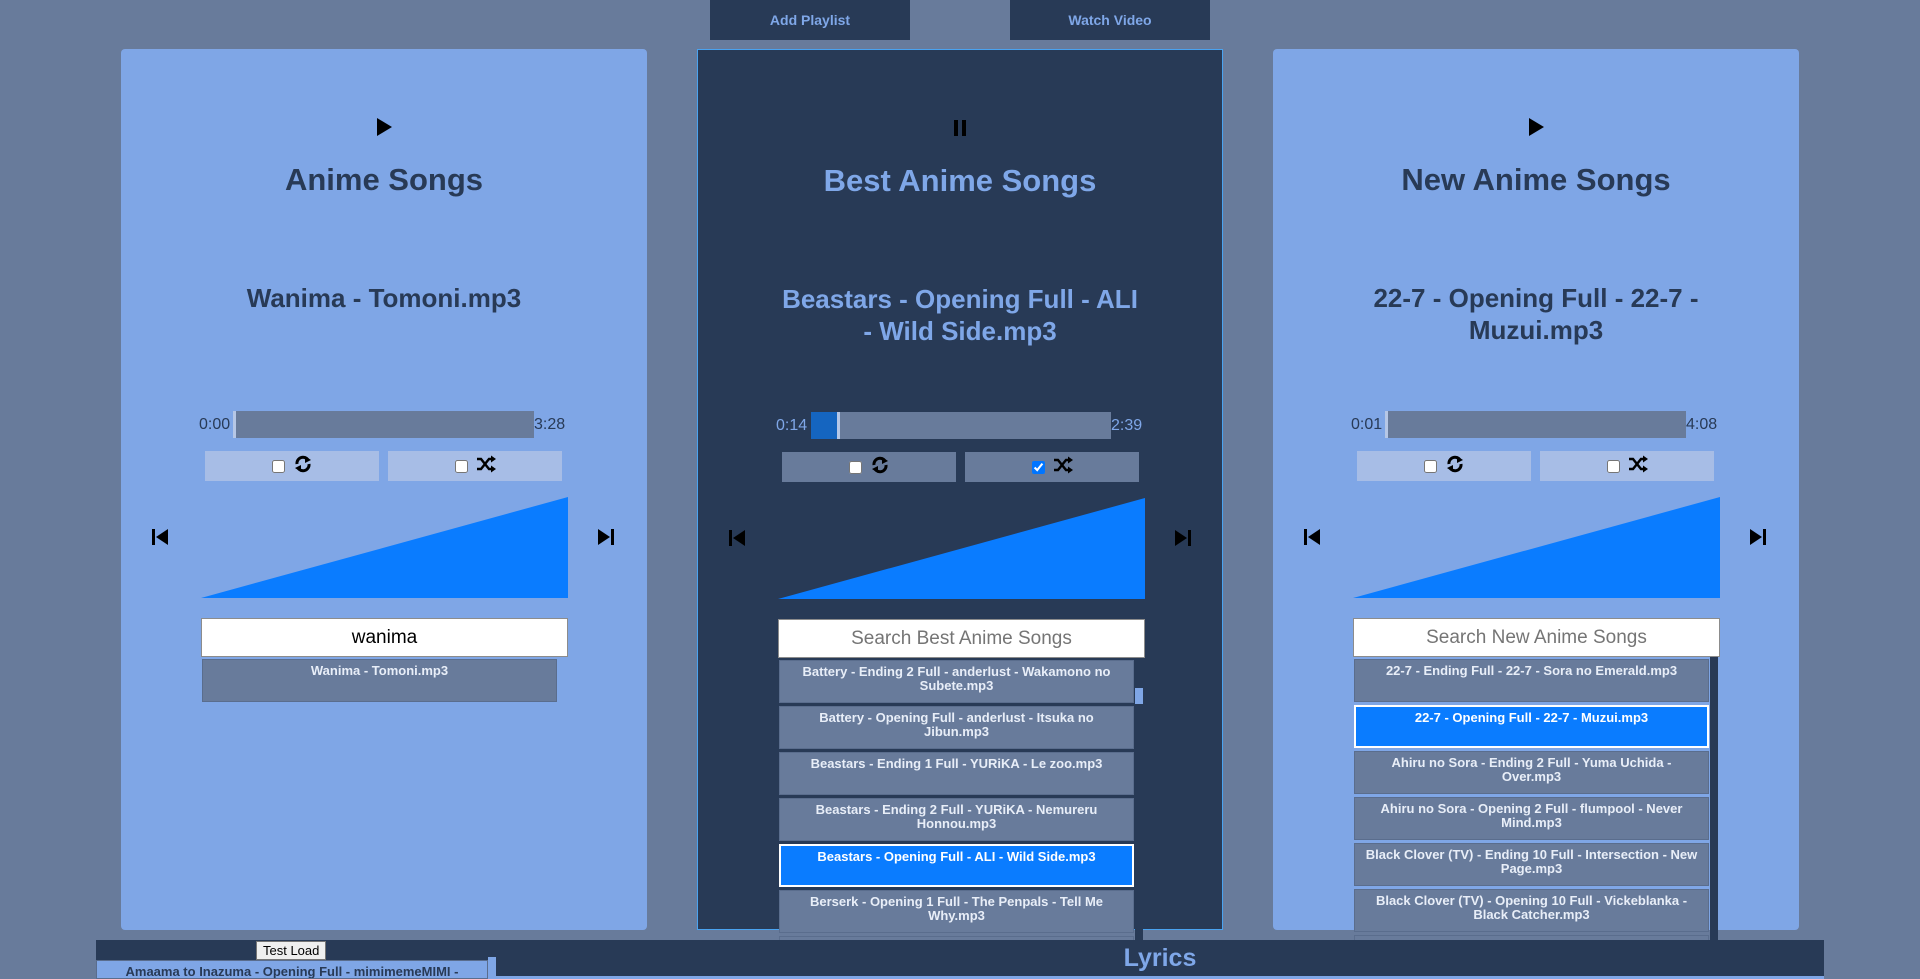 This screenshot has width=1920, height=979. What do you see at coordinates (1531, 726) in the screenshot?
I see `song-list-item: 22-7 - Opening Full - 22-7 - Muzui.mp3` at bounding box center [1531, 726].